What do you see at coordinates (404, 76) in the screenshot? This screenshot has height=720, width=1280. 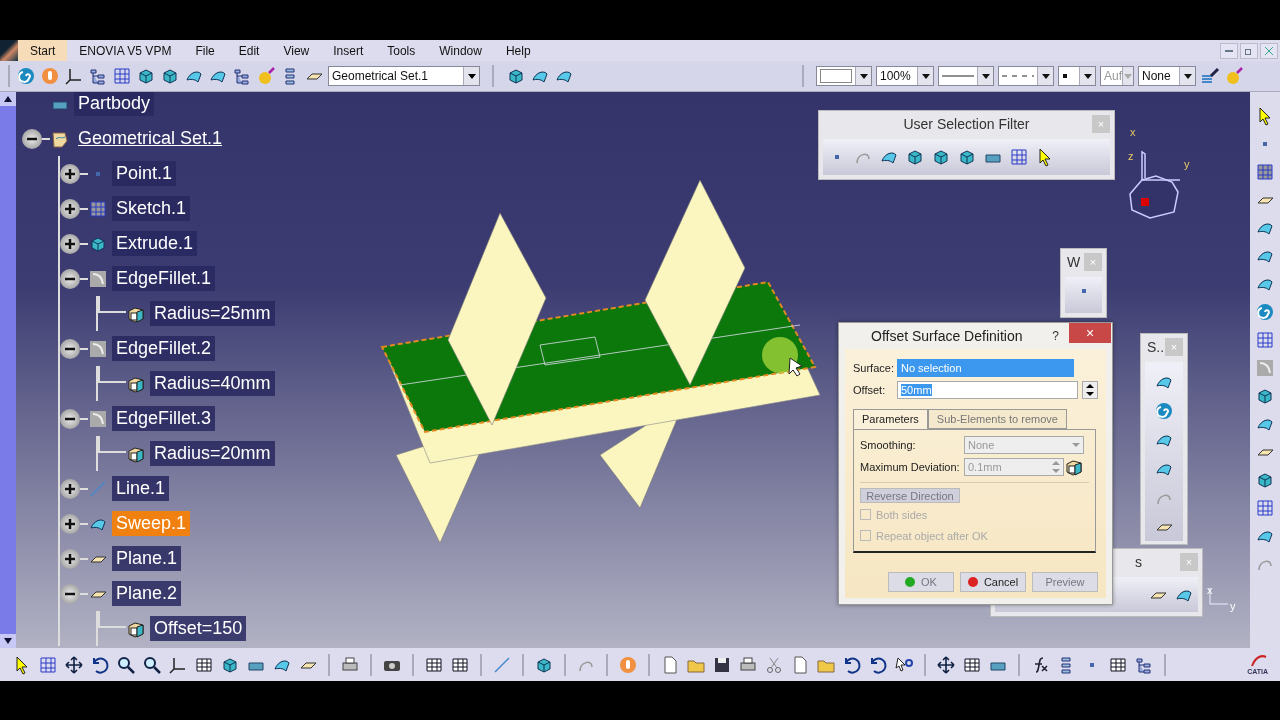 I see `geometrical-set-combo: Geometrical Set.1` at bounding box center [404, 76].